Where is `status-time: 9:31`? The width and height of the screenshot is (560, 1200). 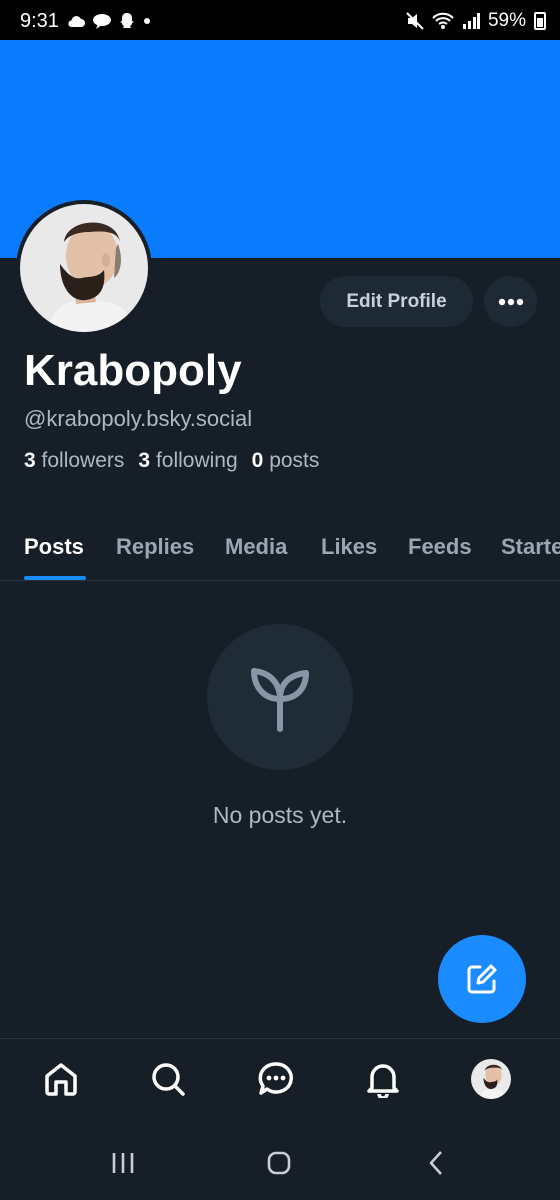 status-time: 9:31 is located at coordinates (39, 21).